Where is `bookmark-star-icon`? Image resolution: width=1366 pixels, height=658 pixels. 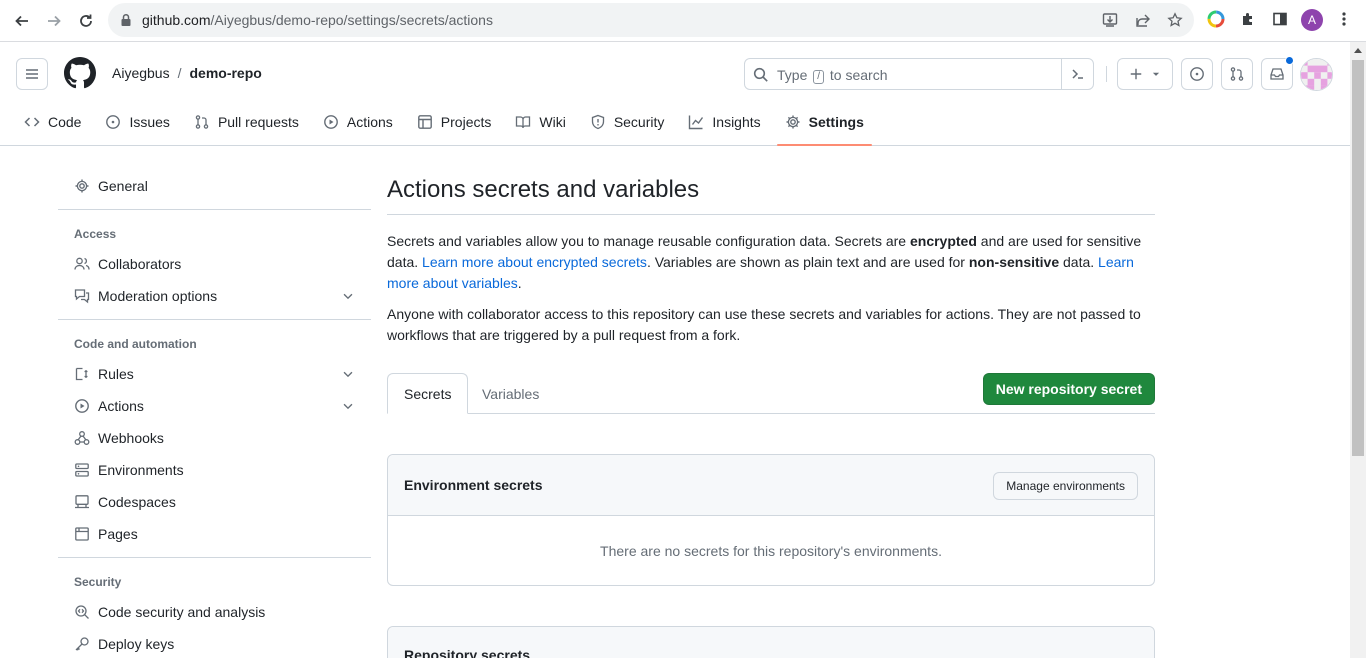 bookmark-star-icon is located at coordinates (1175, 20).